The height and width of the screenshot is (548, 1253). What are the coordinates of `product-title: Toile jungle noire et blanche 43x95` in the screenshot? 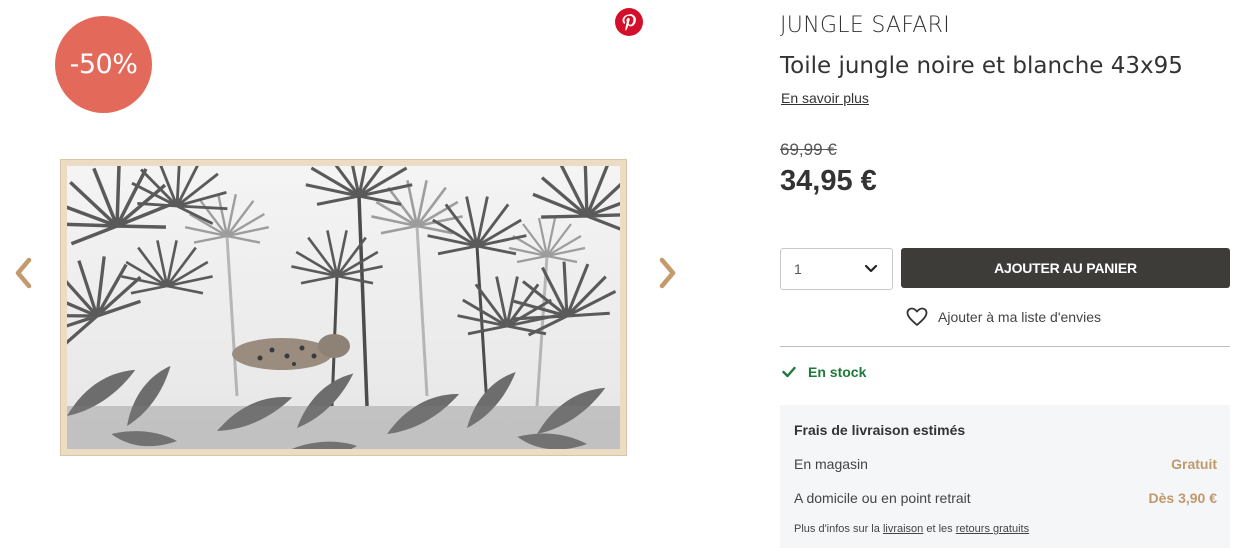 It's located at (981, 66).